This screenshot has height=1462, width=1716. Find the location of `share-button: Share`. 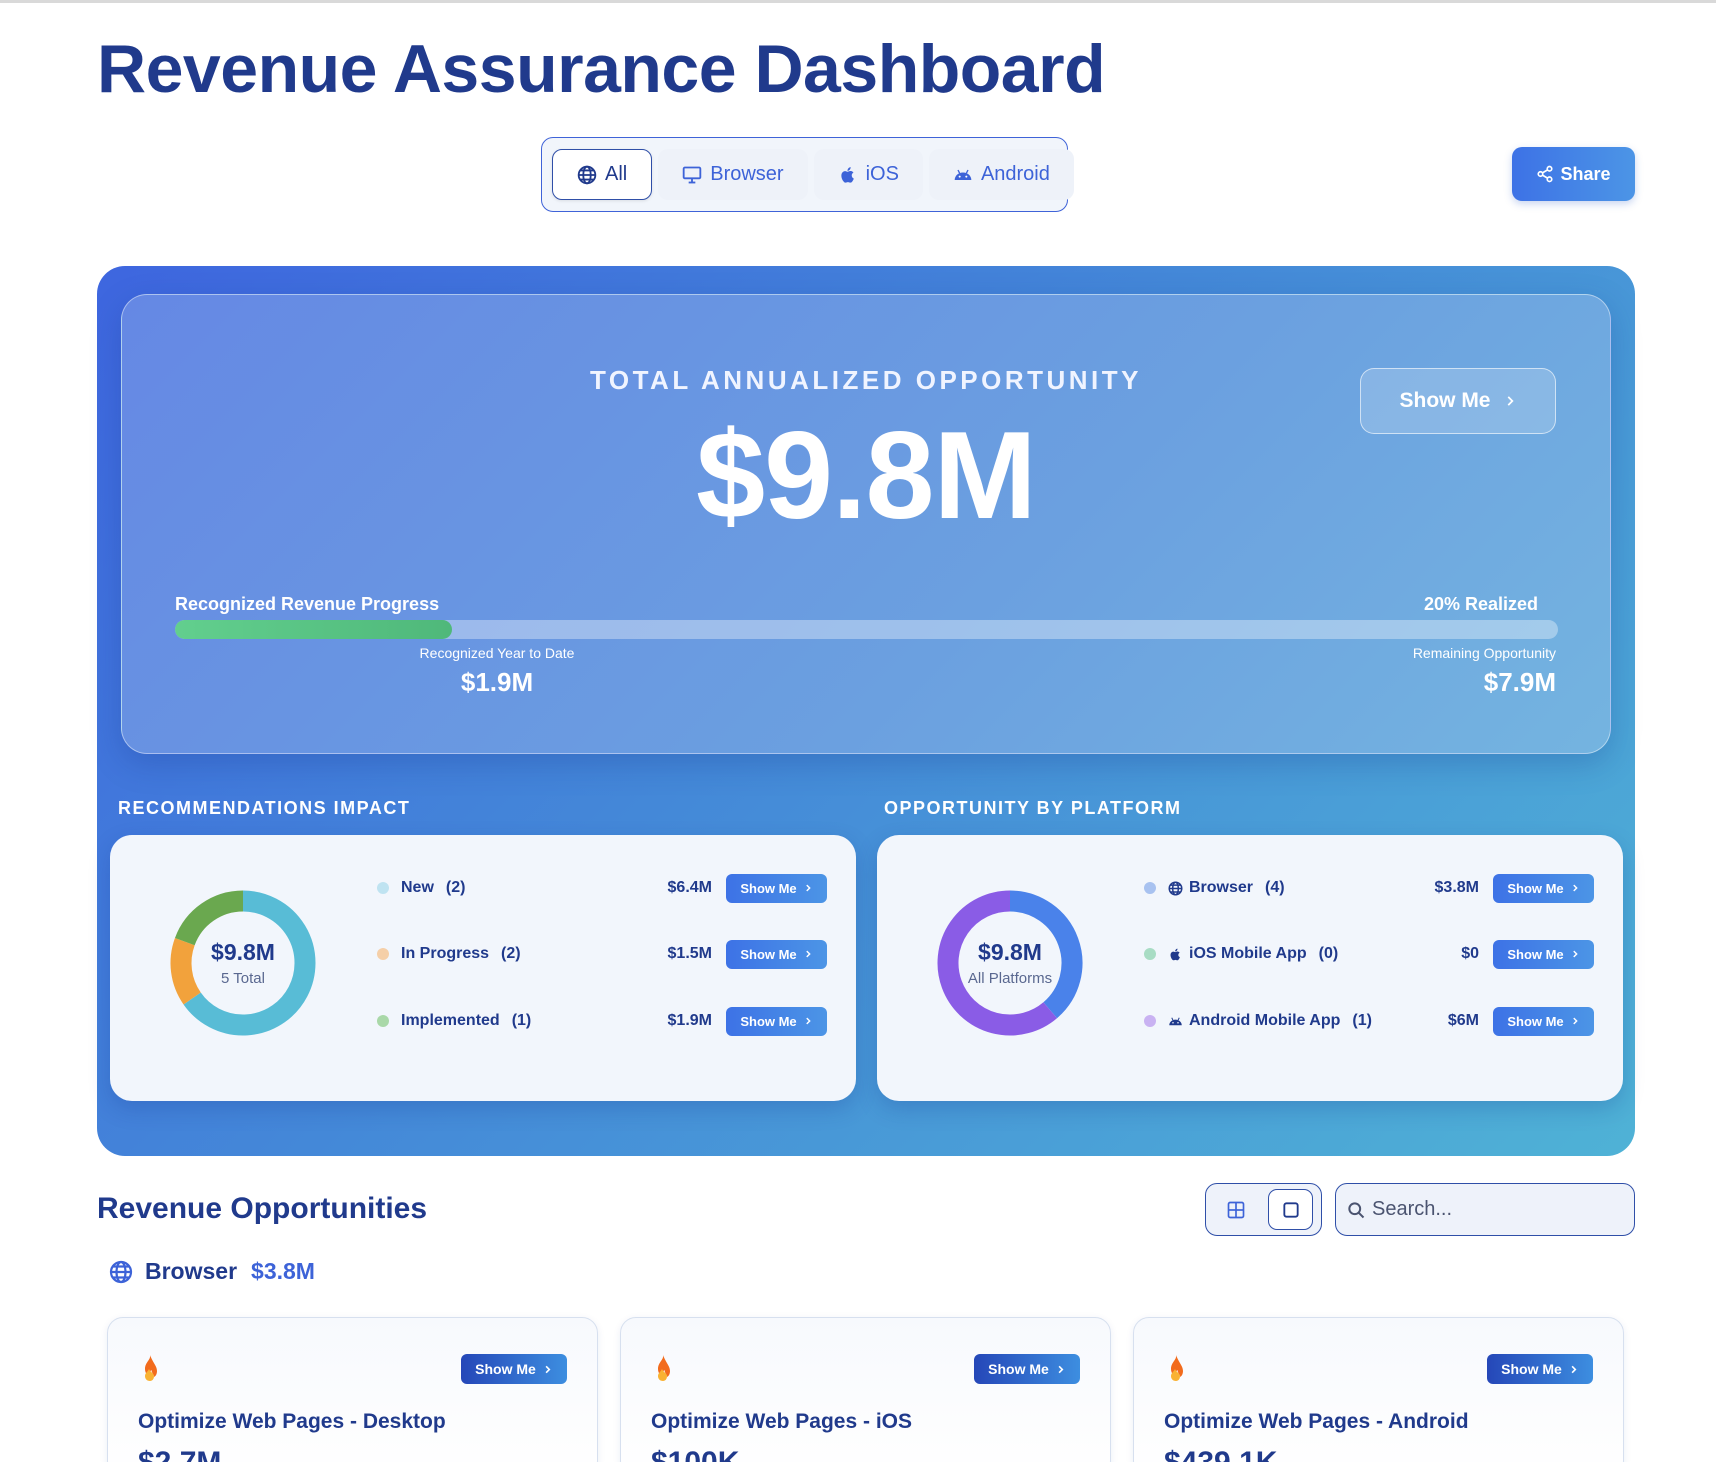

share-button: Share is located at coordinates (1573, 174).